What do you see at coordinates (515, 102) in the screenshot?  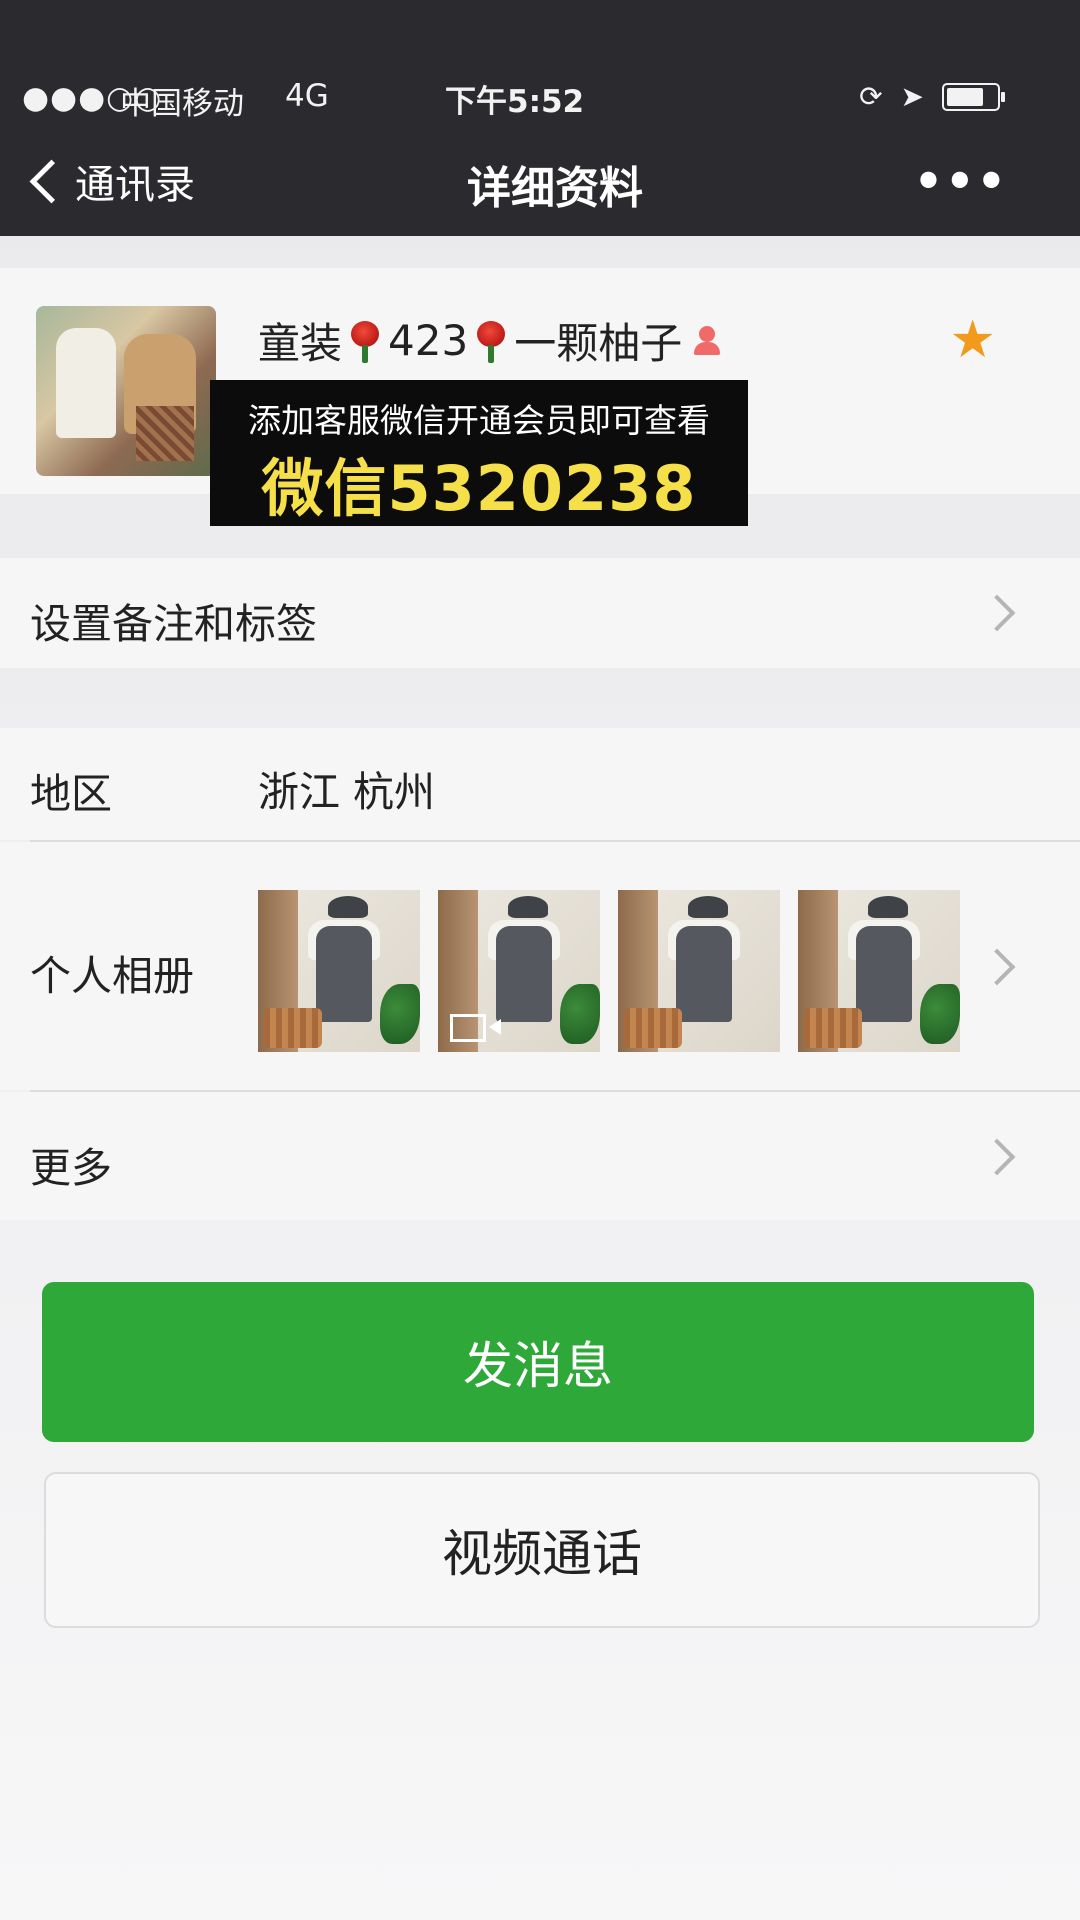 I see `status-time: 下午5:52` at bounding box center [515, 102].